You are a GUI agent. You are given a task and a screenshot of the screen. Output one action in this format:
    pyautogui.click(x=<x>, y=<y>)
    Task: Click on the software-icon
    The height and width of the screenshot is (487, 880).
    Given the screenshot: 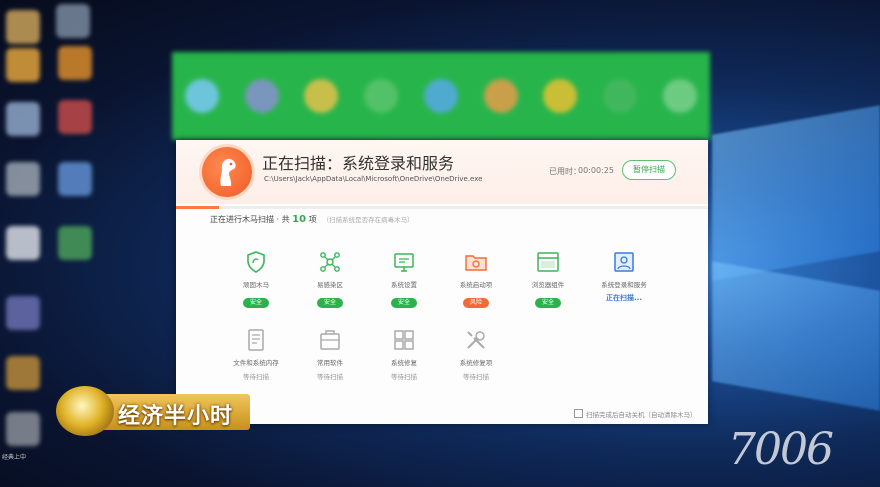 What is the action you would take?
    pyautogui.click(x=330, y=340)
    